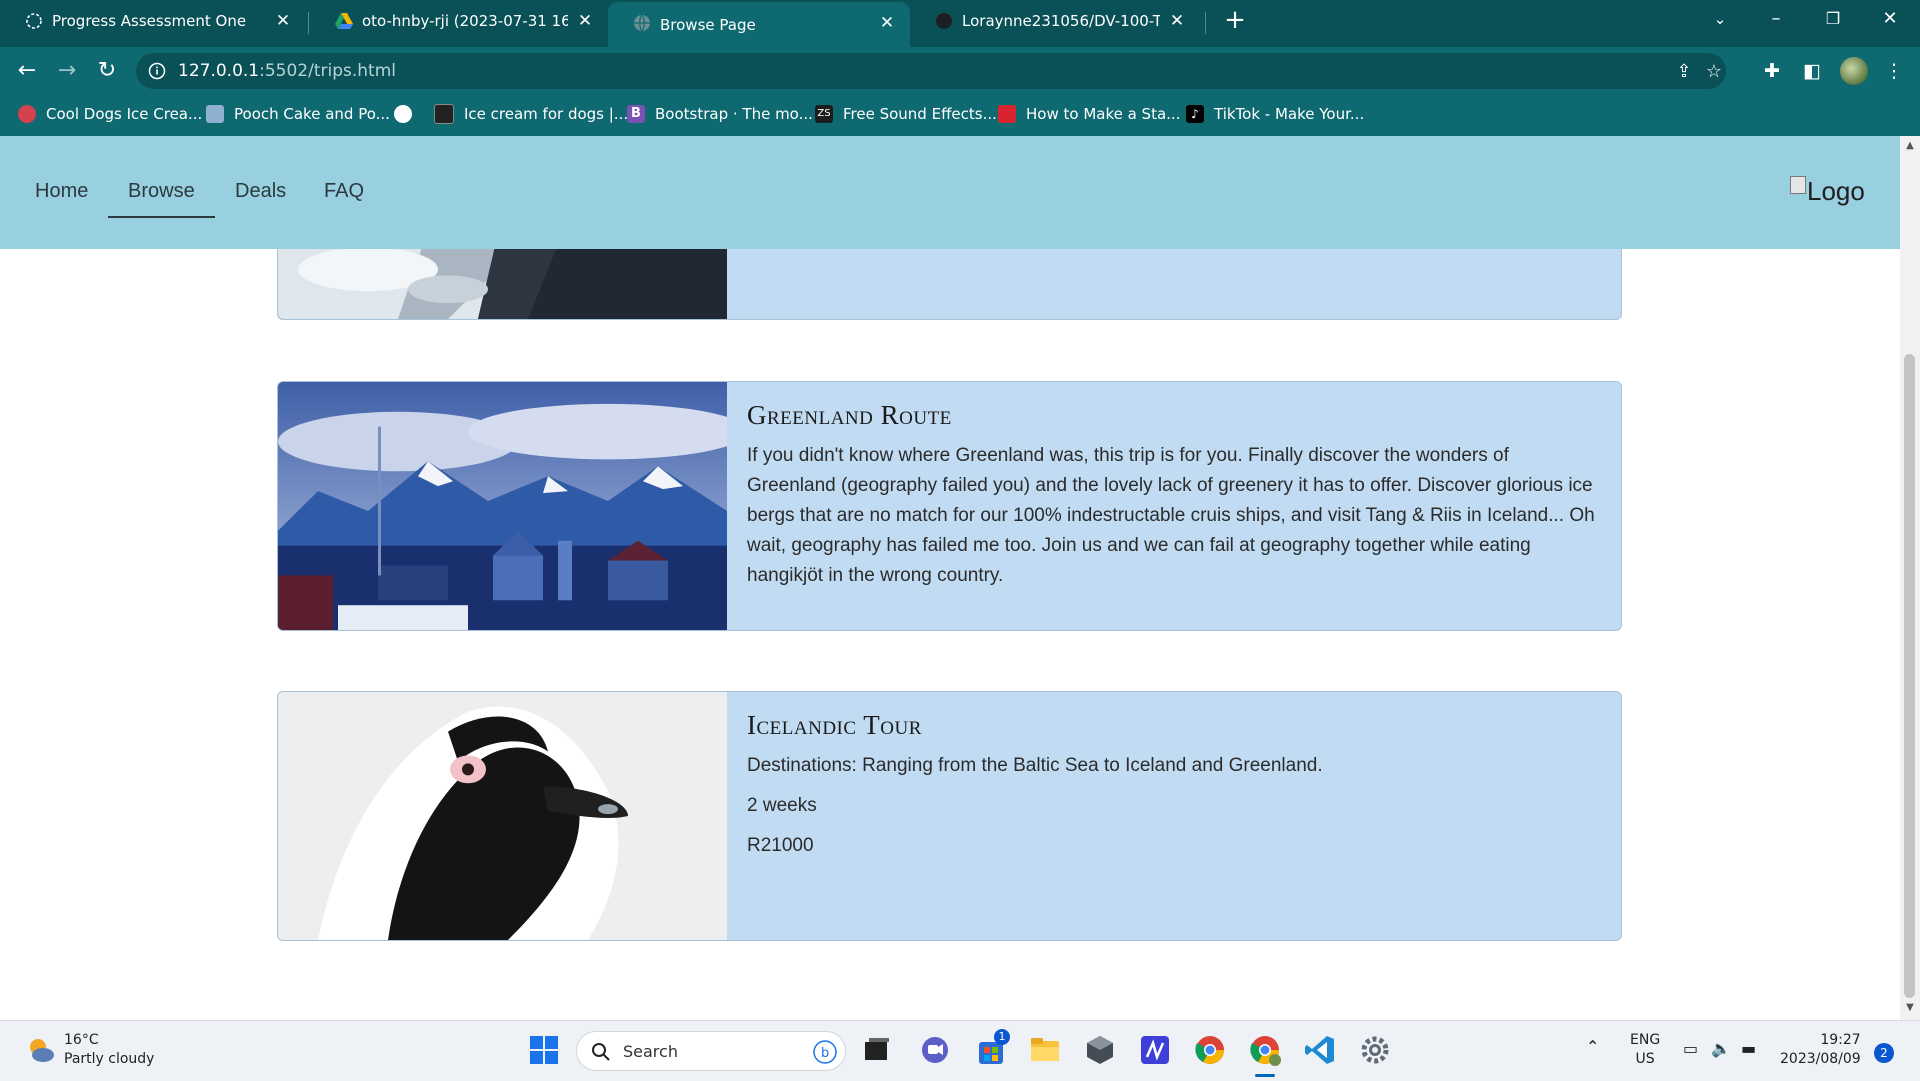 This screenshot has width=1920, height=1081. I want to click on forward-arrow-icon: →, so click(67, 71).